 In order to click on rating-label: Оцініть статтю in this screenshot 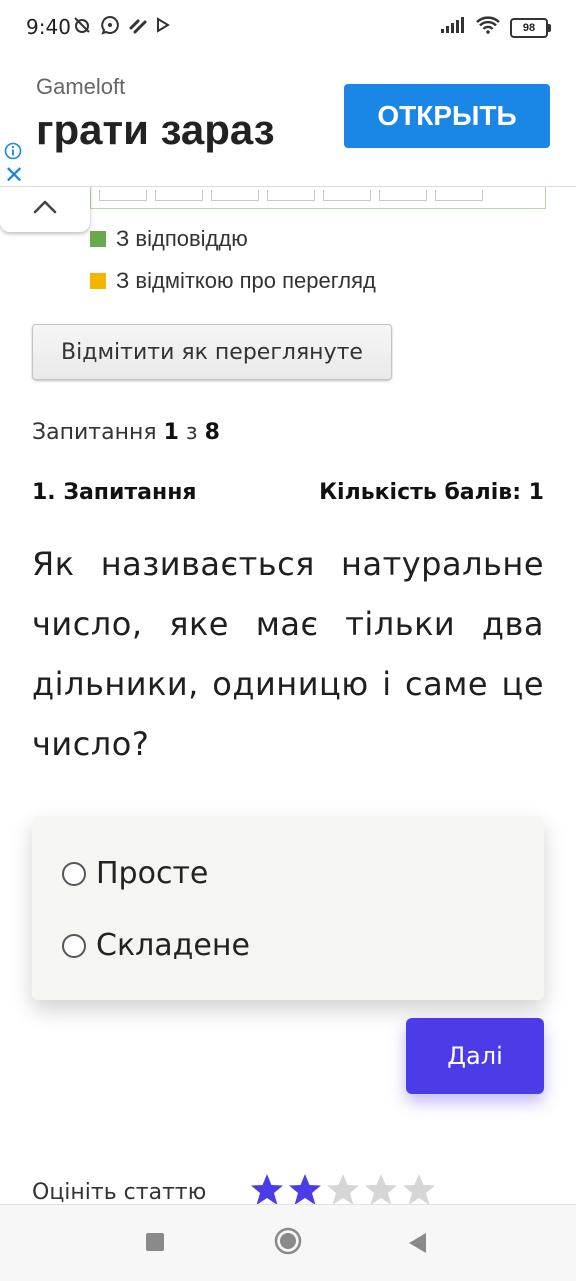, I will do `click(119, 1192)`.